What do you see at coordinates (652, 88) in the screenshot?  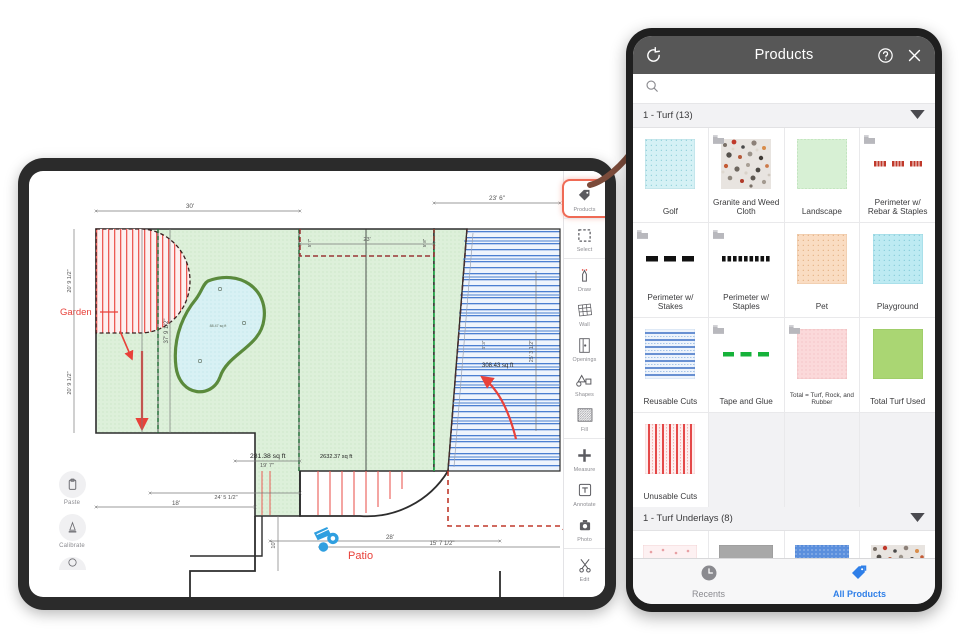 I see `search-icon` at bounding box center [652, 88].